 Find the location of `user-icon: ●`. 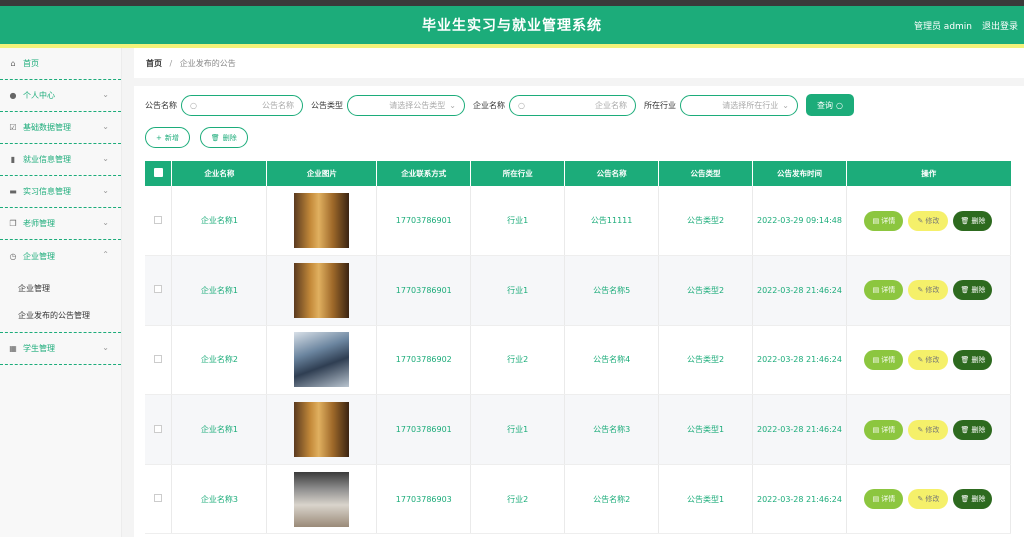

user-icon: ● is located at coordinates (13, 95).